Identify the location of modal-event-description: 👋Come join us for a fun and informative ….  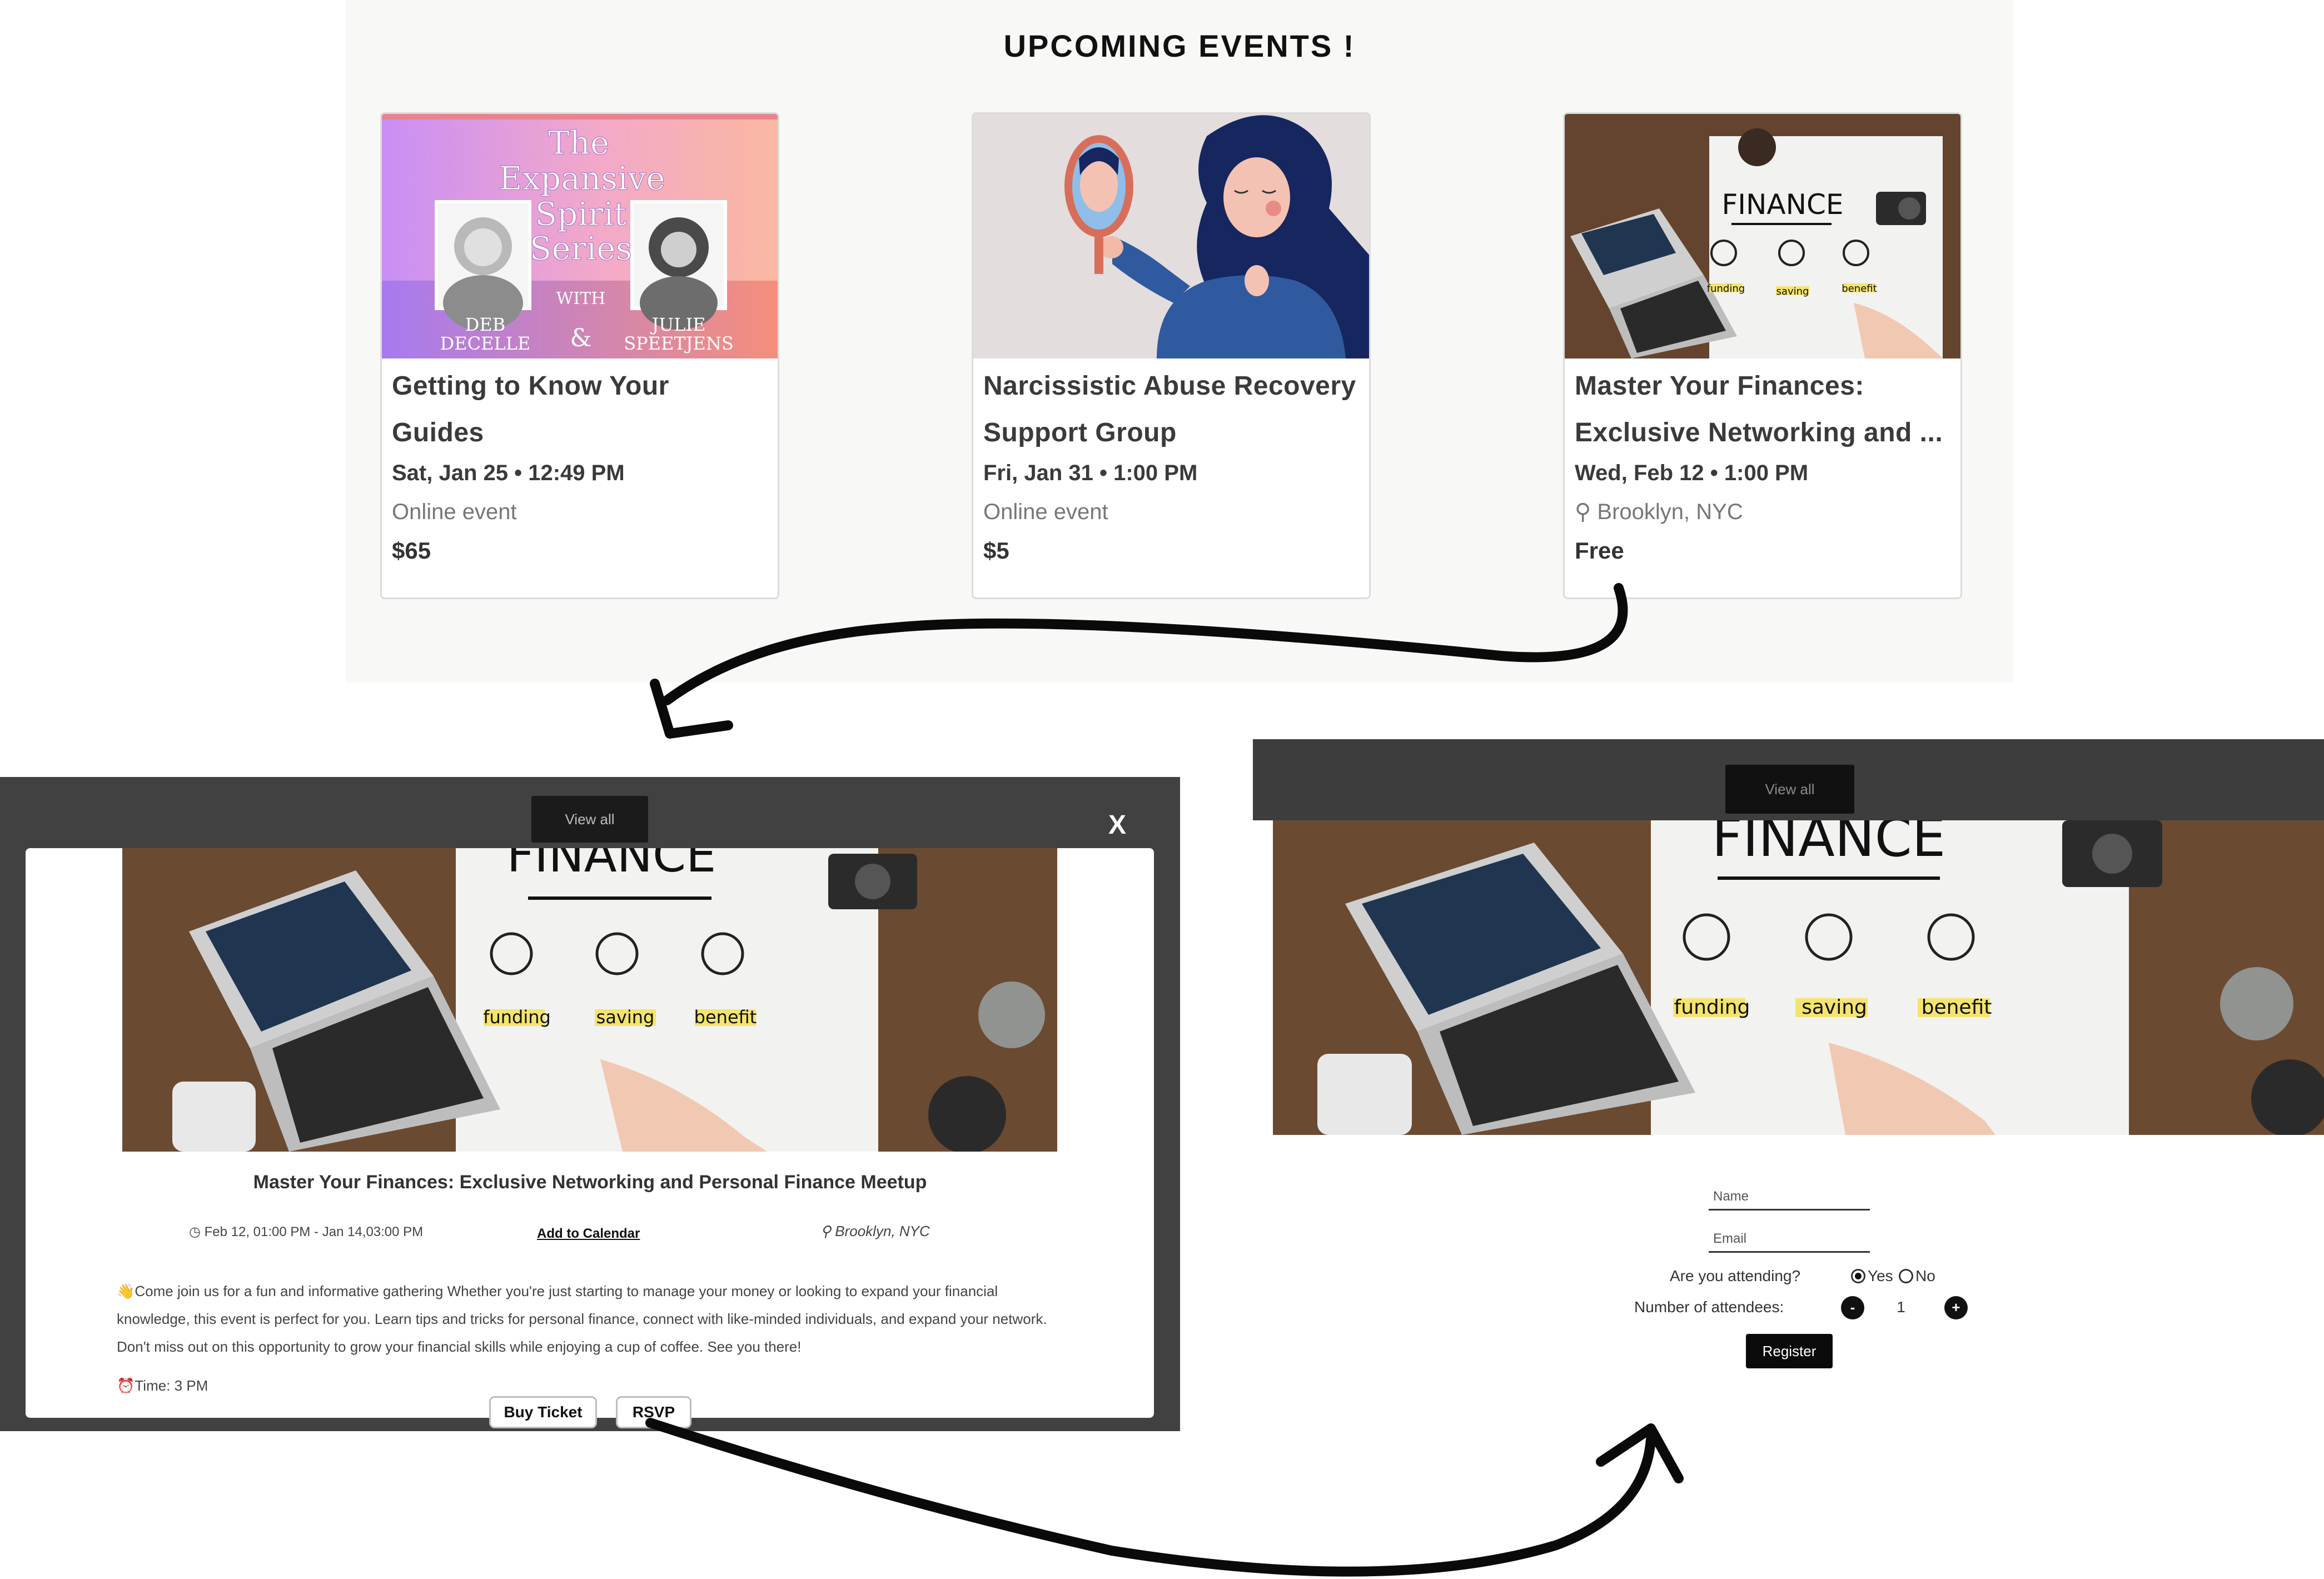
(582, 1319).